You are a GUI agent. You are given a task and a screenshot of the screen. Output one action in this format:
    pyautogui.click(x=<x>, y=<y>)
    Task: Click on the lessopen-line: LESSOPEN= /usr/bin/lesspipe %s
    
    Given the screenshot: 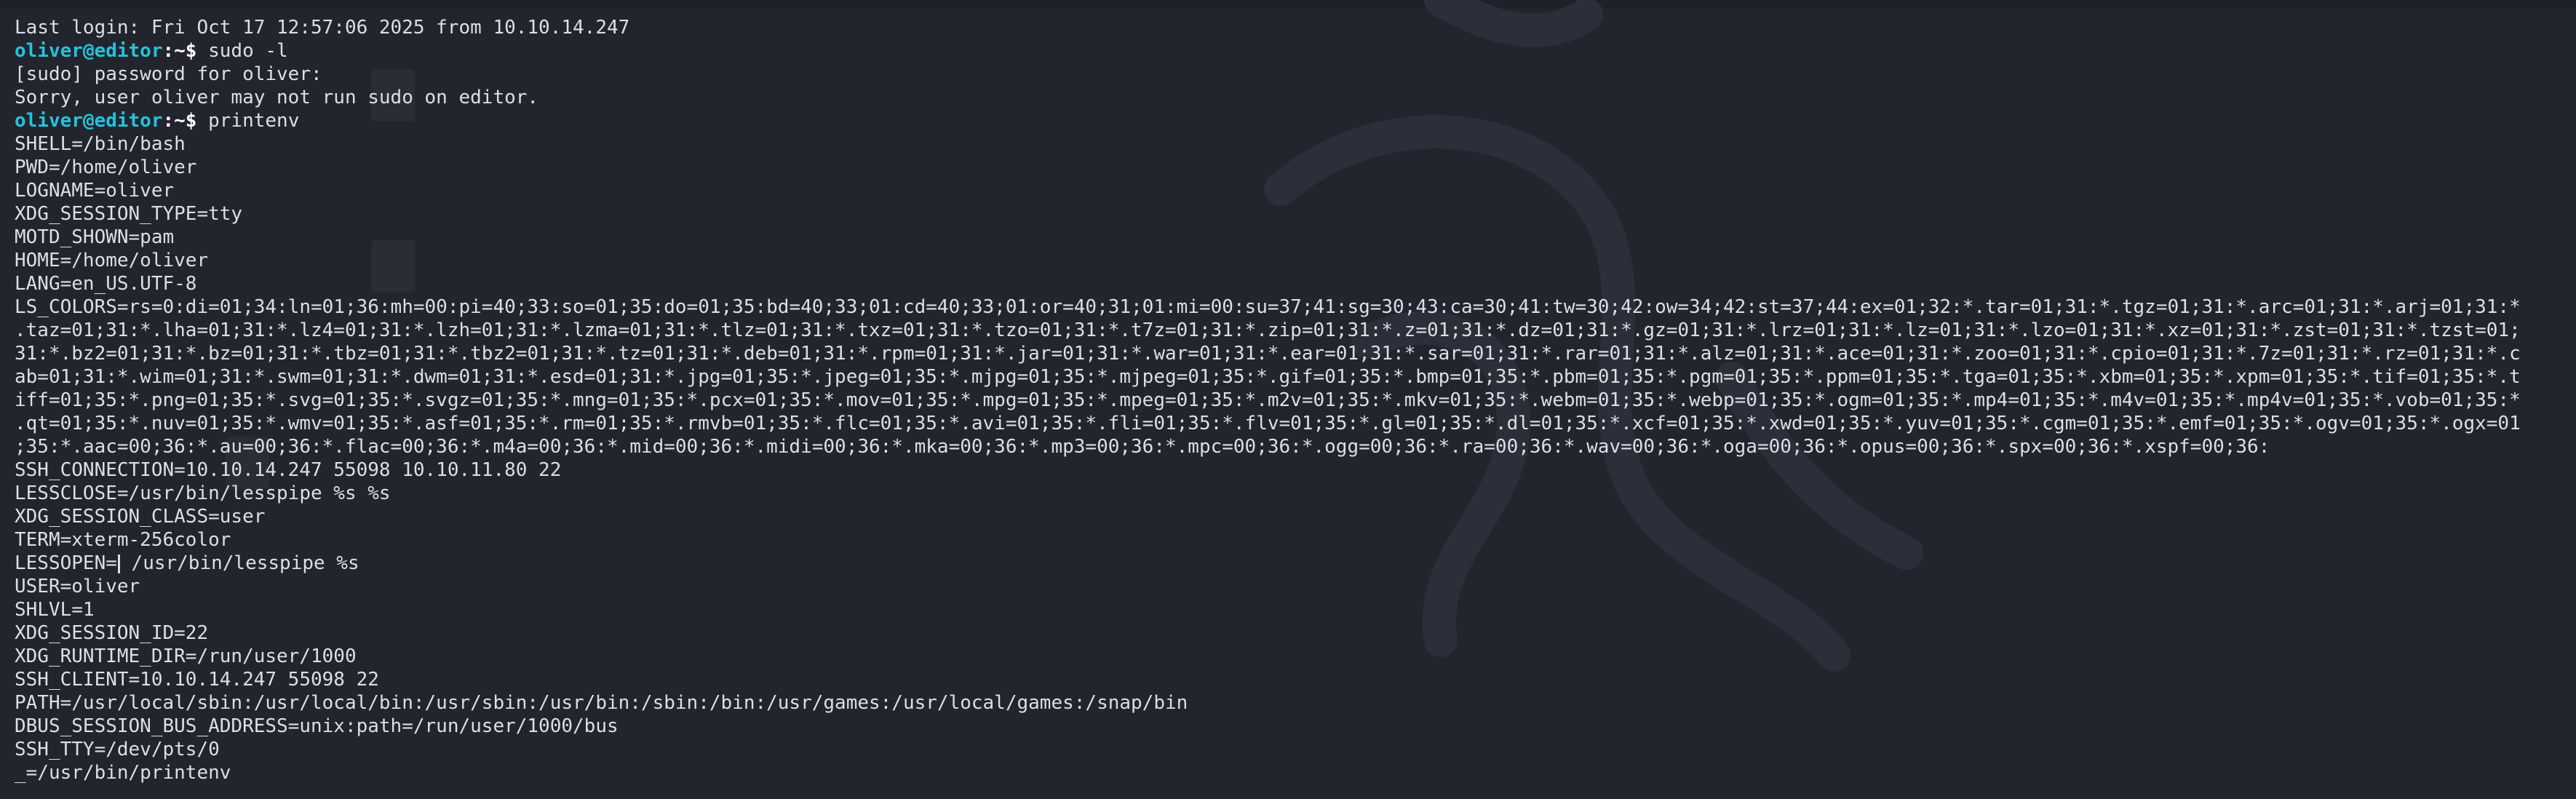 What is the action you would take?
    pyautogui.click(x=187, y=563)
    